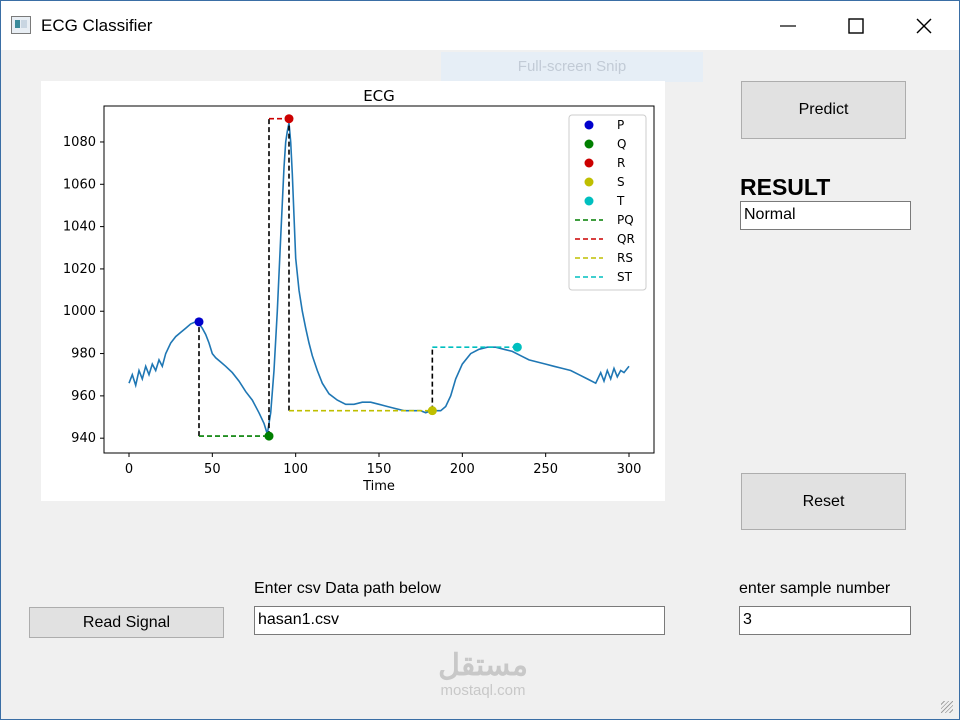  I want to click on legend-marker-p, so click(589, 125).